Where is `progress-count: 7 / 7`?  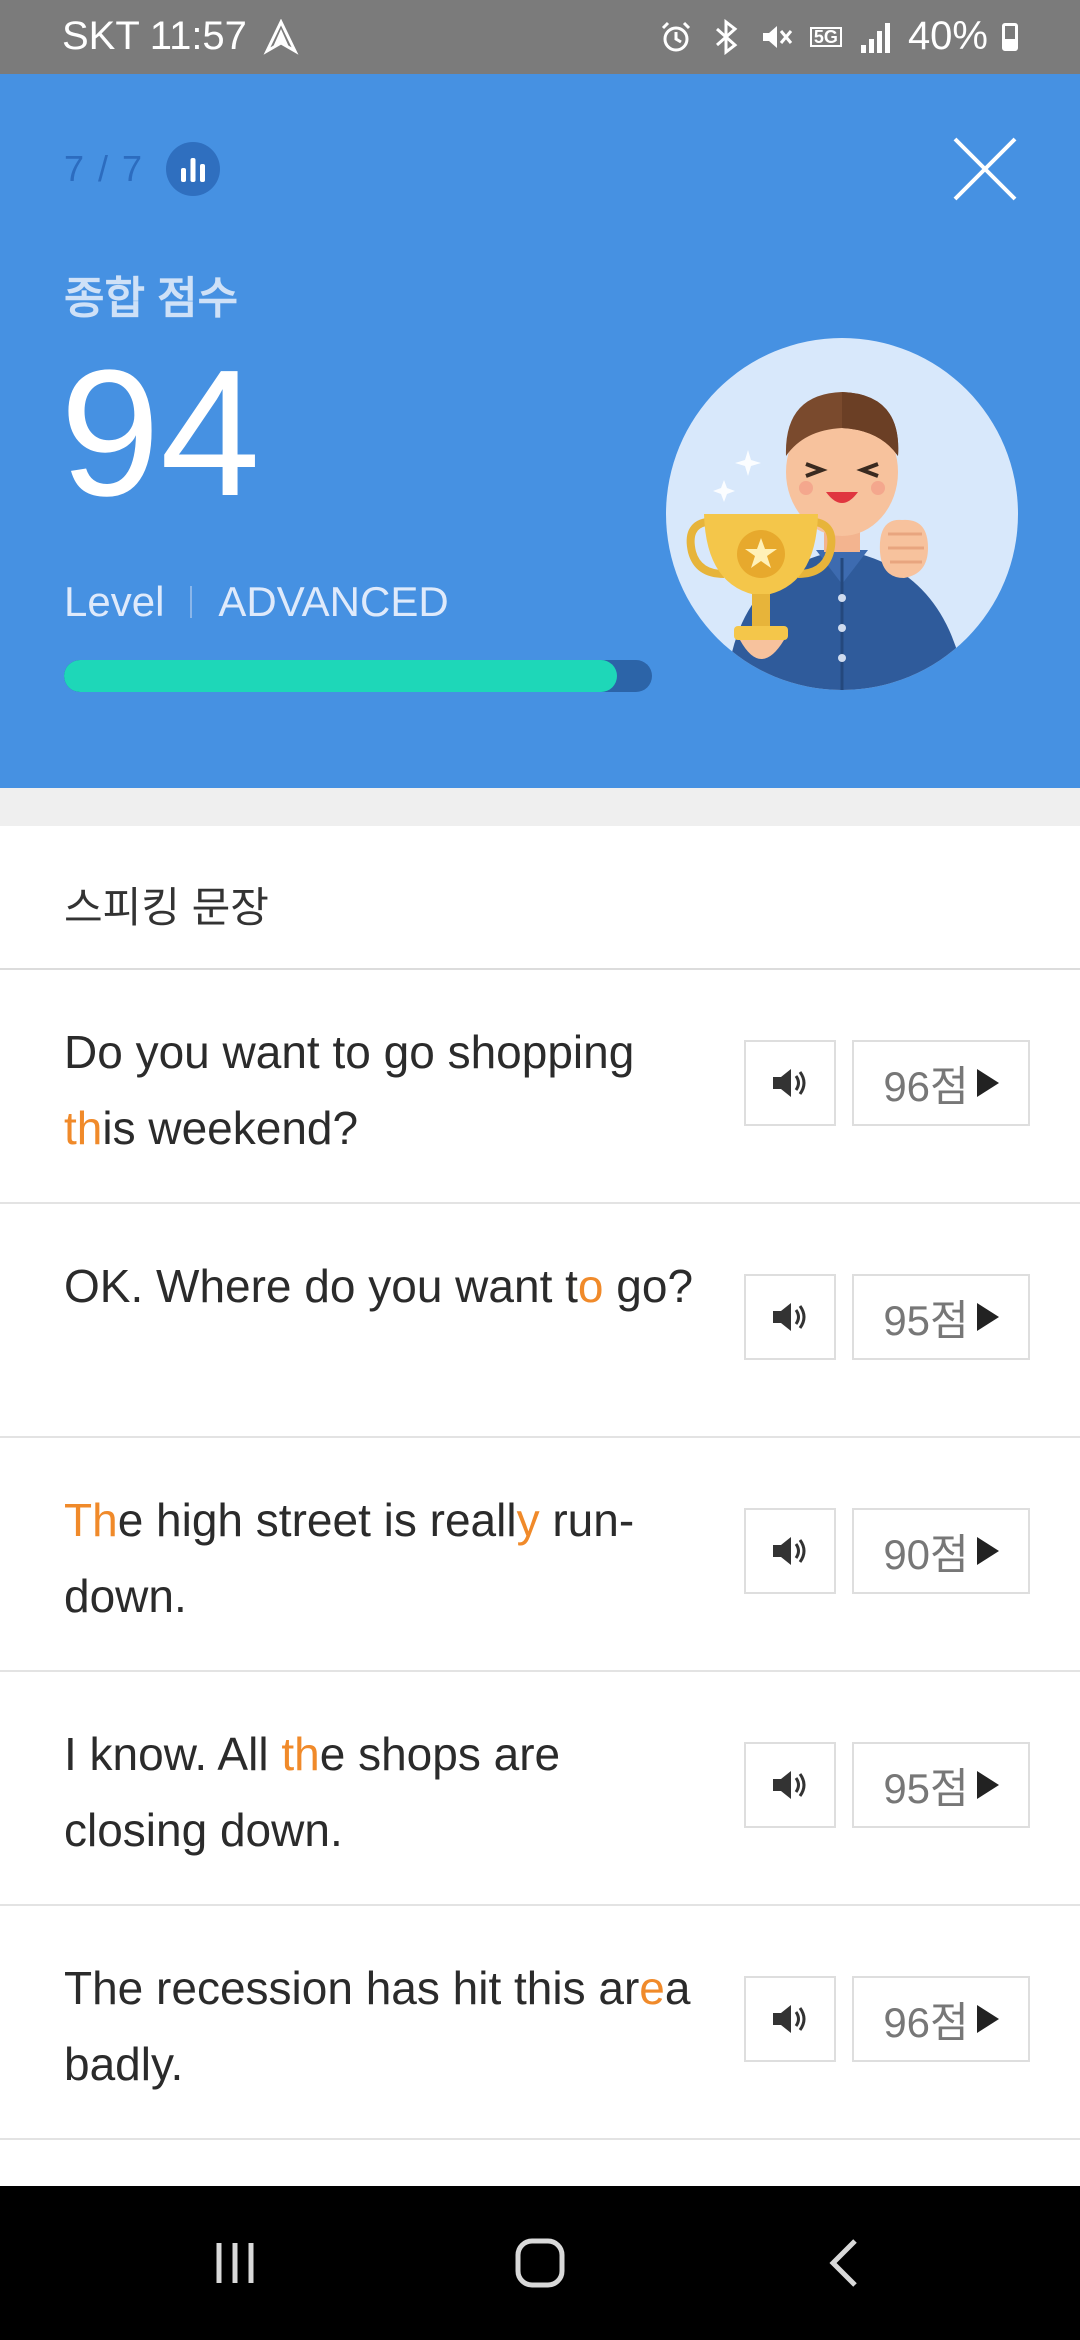
progress-count: 7 / 7 is located at coordinates (104, 168).